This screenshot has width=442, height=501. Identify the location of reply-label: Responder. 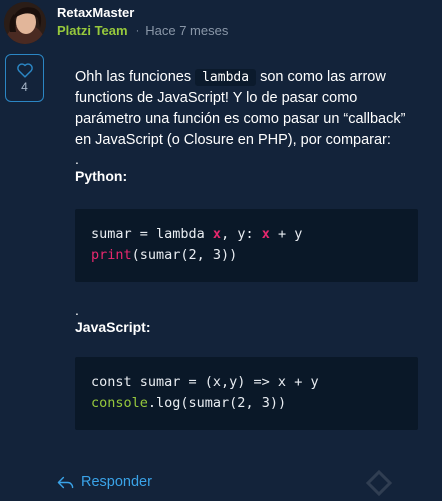
(116, 482).